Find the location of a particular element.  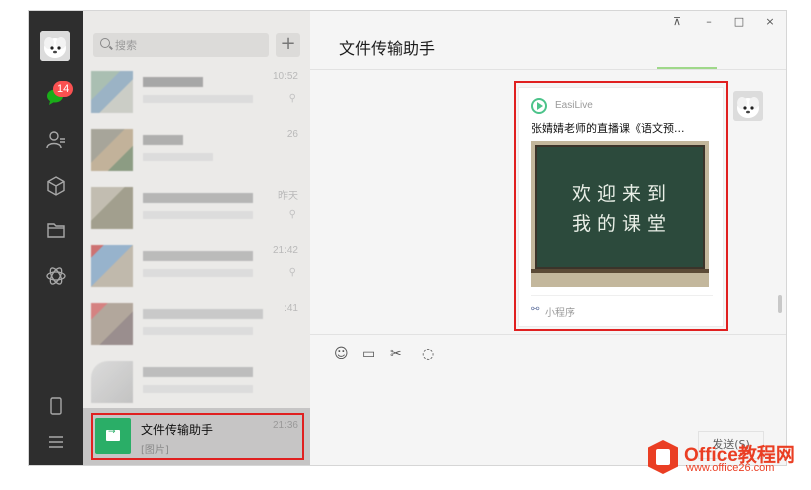

chat-row is located at coordinates (196, 382).